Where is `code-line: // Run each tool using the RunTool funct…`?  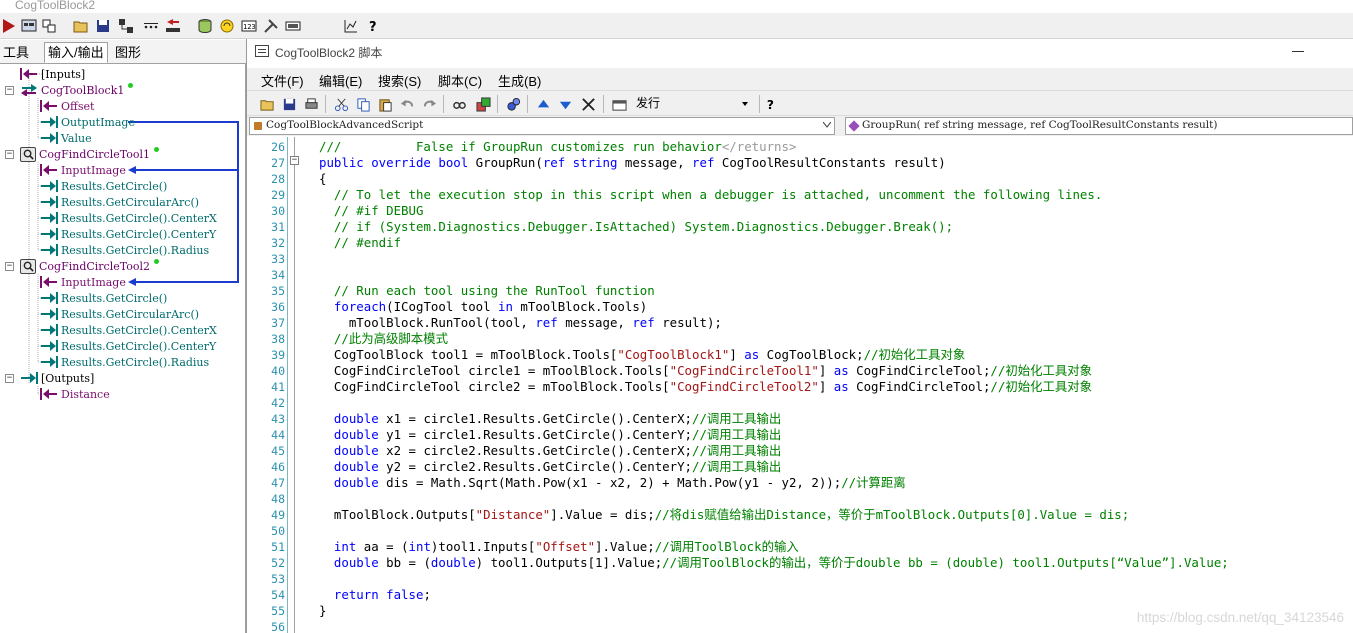
code-line: // Run each tool using the RunTool funct… is located at coordinates (494, 290).